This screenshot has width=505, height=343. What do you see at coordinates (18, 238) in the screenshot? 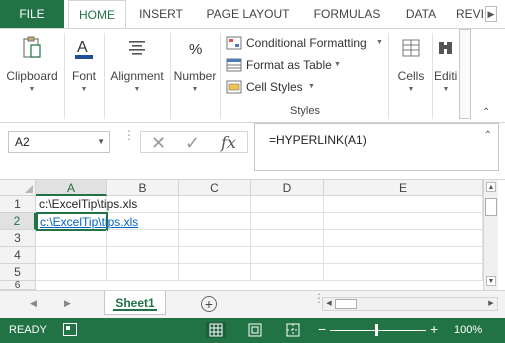
I see `row-header-3: 3` at bounding box center [18, 238].